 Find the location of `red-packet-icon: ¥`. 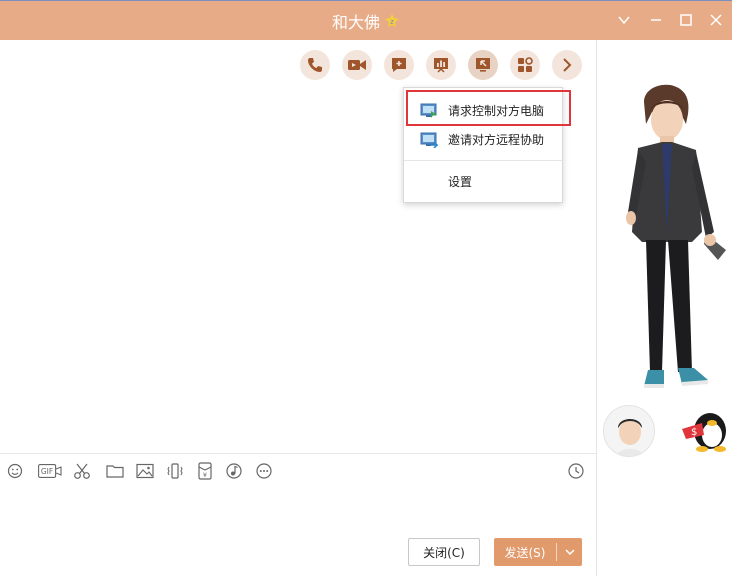

red-packet-icon: ¥ is located at coordinates (205, 471).